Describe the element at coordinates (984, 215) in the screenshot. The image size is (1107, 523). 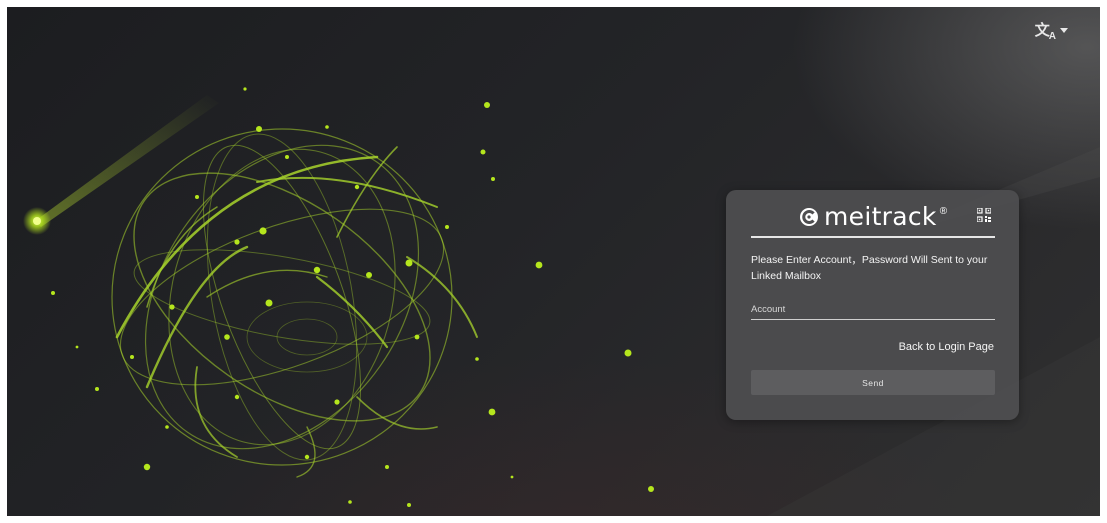
I see `qr-code-icon` at that location.